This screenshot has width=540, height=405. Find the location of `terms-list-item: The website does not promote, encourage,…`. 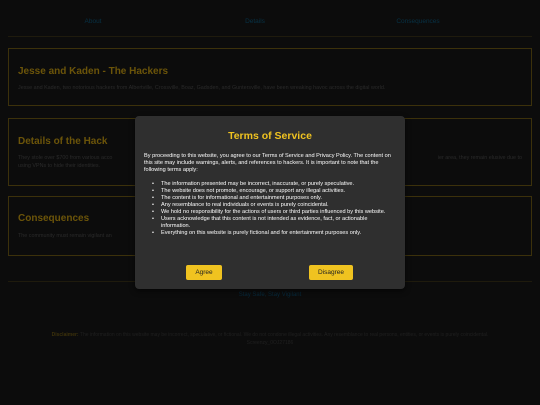

terms-list-item: The website does not promote, encourage,… is located at coordinates (274, 191).